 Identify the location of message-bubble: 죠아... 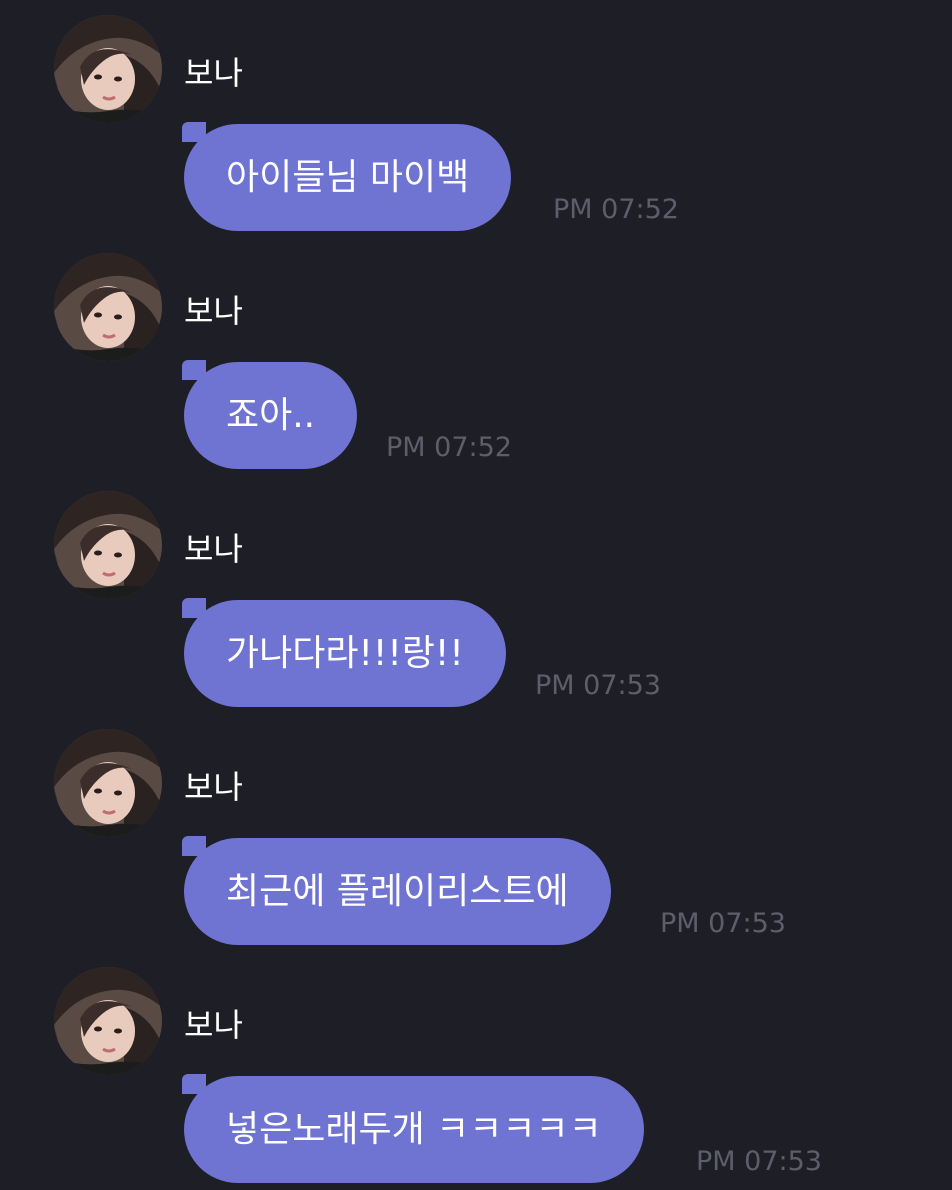
(270, 414).